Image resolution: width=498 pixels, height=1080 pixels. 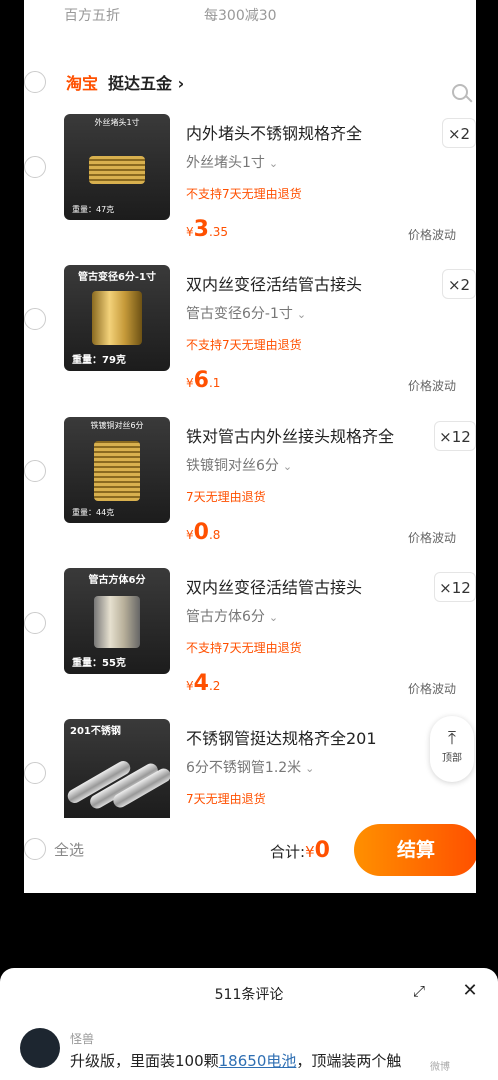 I want to click on comment-text-after: ，顶端装两个触, so click(x=349, y=1061).